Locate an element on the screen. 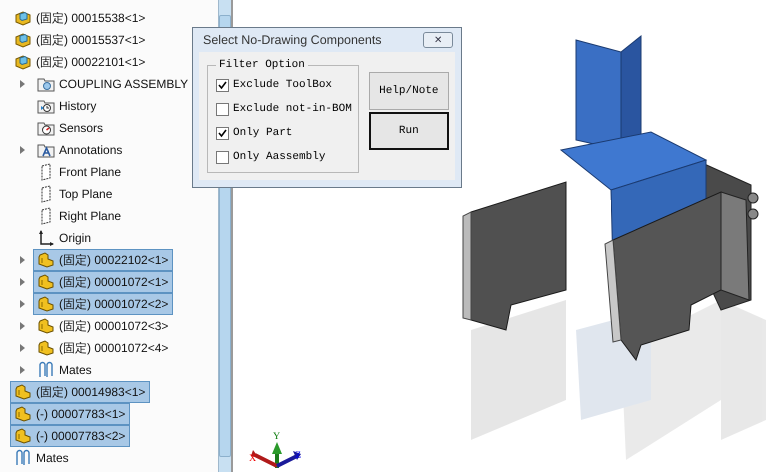 The width and height of the screenshot is (778, 472). group-title: Filter Option is located at coordinates (262, 65).